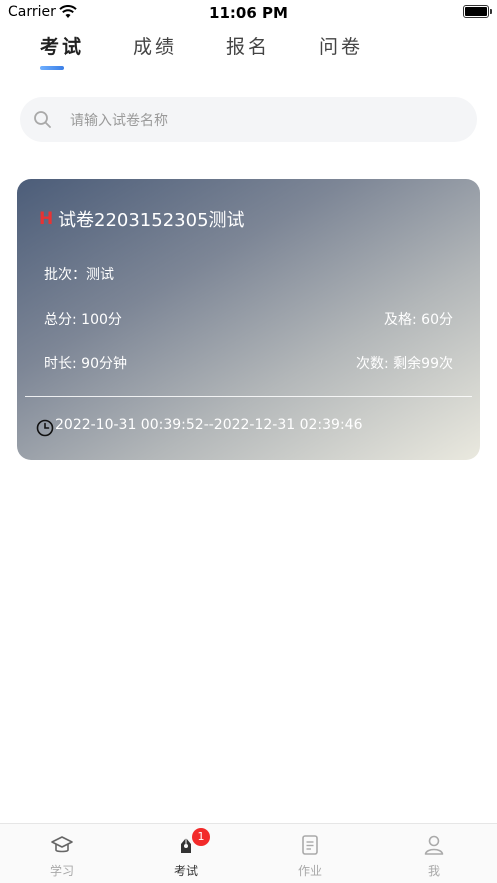 The width and height of the screenshot is (497, 883). What do you see at coordinates (61, 871) in the screenshot?
I see `nav-label-study: 学习` at bounding box center [61, 871].